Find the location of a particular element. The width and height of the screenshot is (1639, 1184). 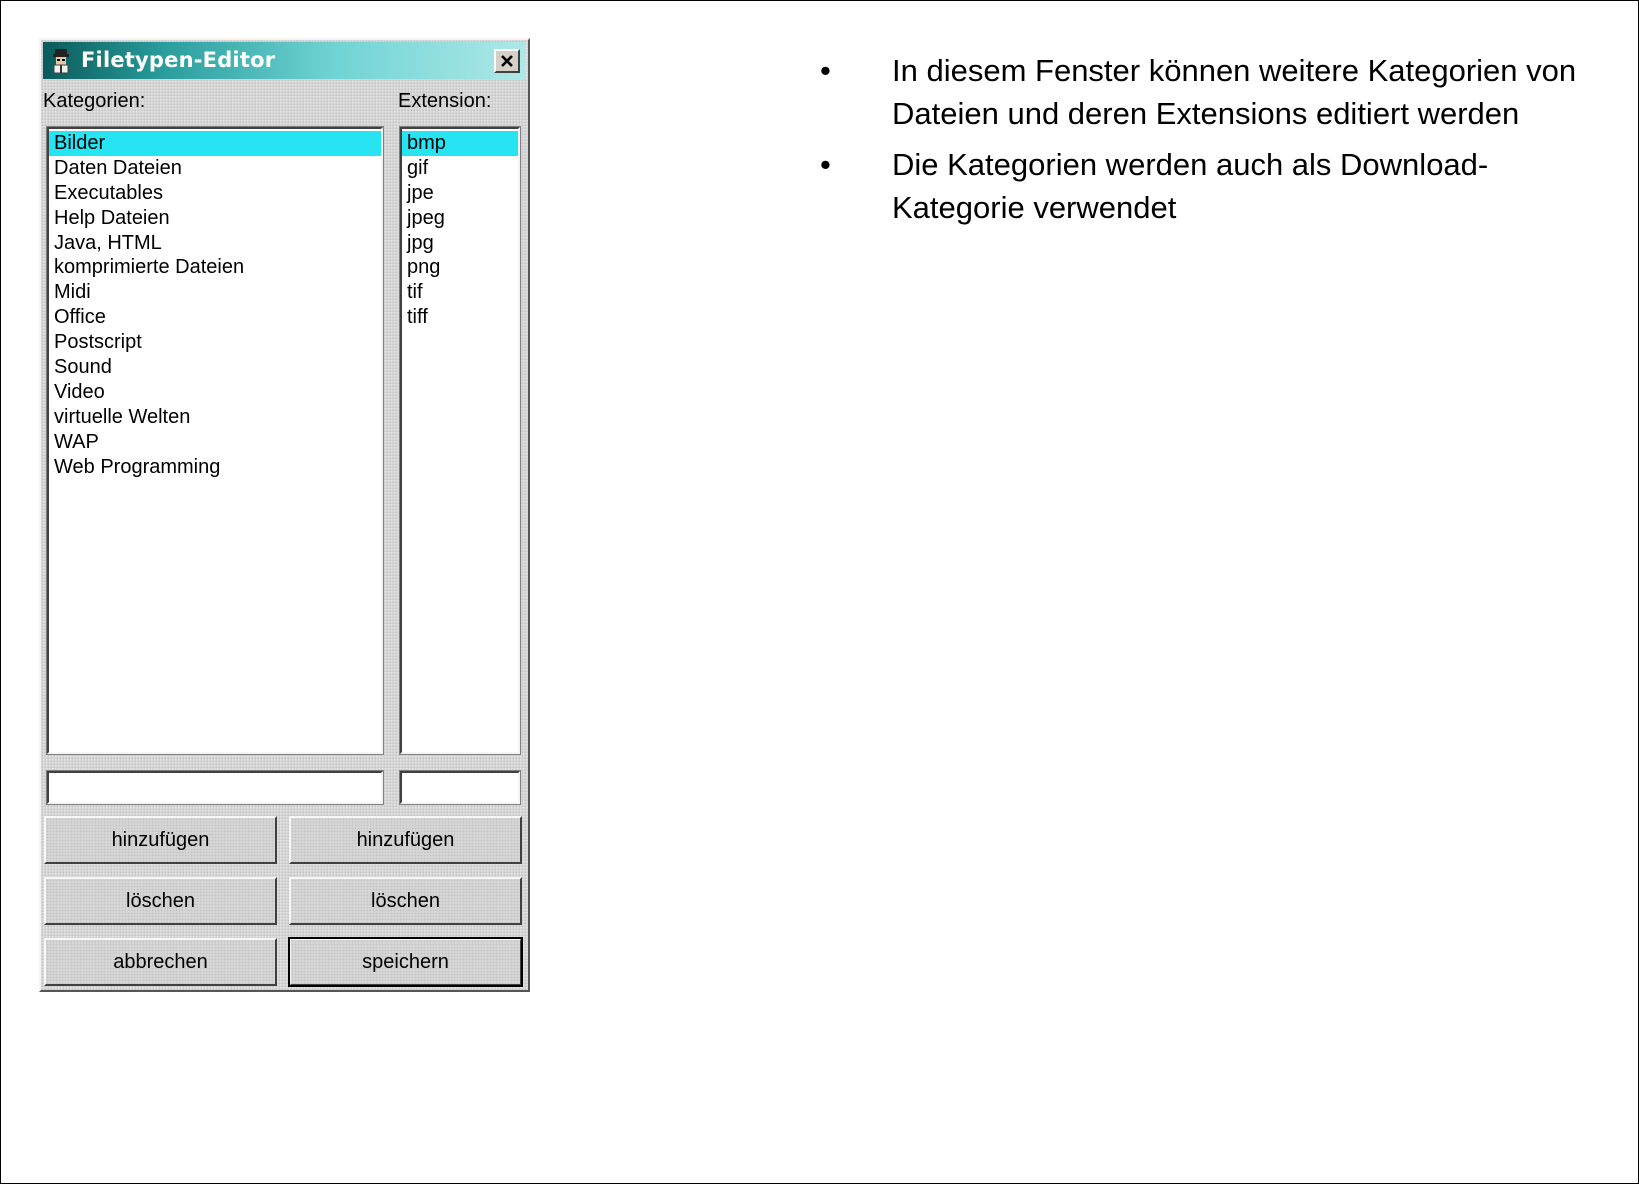

extension-item: png is located at coordinates (460, 267).